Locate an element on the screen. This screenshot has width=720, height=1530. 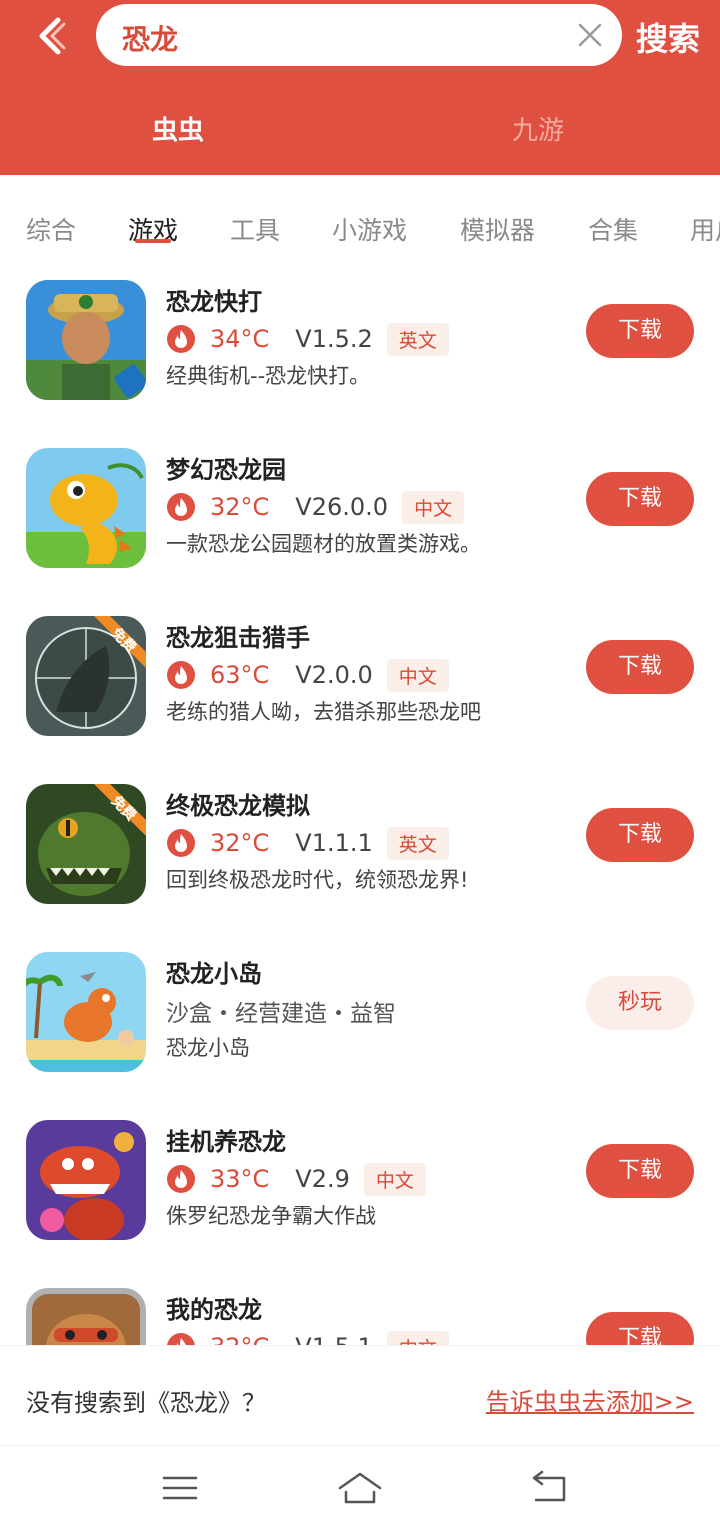
game-description: 一款恐龙公园题材的放置类游戏。 is located at coordinates (323, 544).